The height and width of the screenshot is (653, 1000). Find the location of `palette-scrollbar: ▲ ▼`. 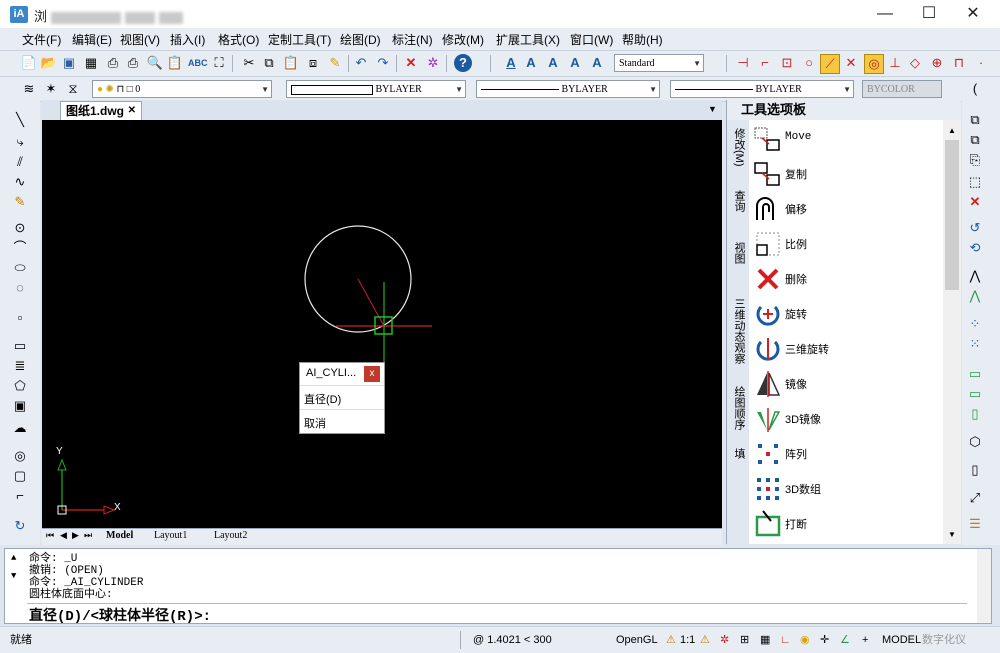

palette-scrollbar: ▲ ▼ is located at coordinates (952, 332).